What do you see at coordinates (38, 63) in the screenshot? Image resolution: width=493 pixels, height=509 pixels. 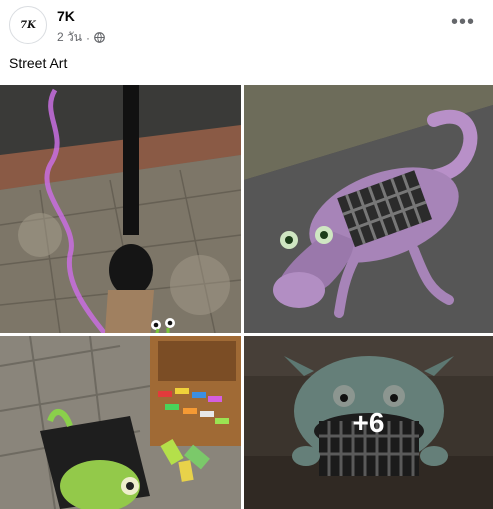 I see `post-caption: Street Art` at bounding box center [38, 63].